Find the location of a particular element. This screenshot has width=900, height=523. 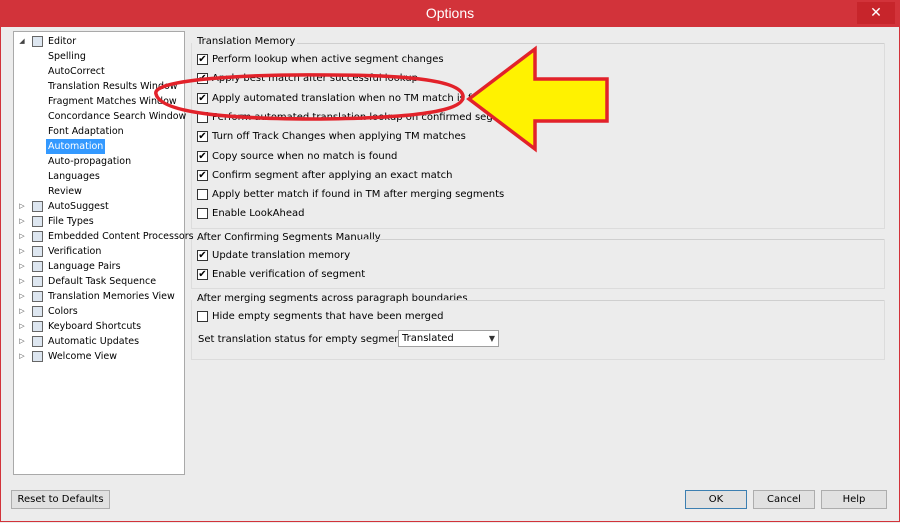

tree-item-label: Languages is located at coordinates (74, 176).